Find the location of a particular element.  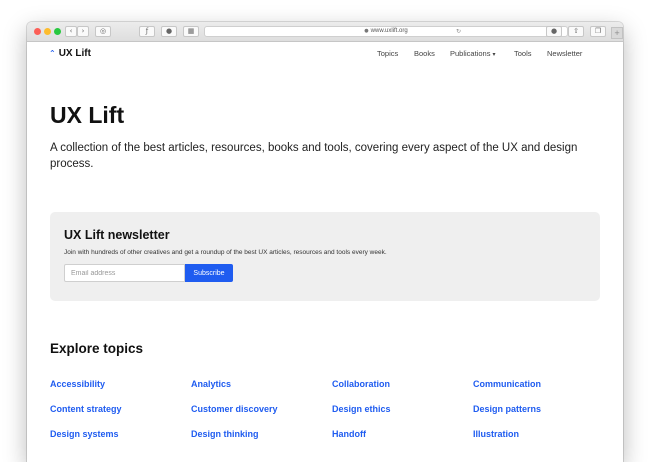

minimize-window-button is located at coordinates (47, 31).